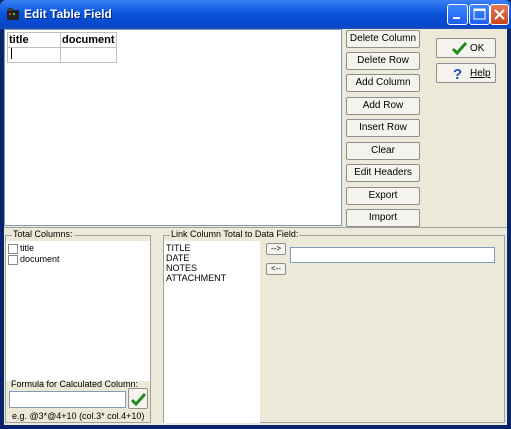 Image resolution: width=511 pixels, height=429 pixels. I want to click on title-bar: Edit Table Field, so click(255, 14).